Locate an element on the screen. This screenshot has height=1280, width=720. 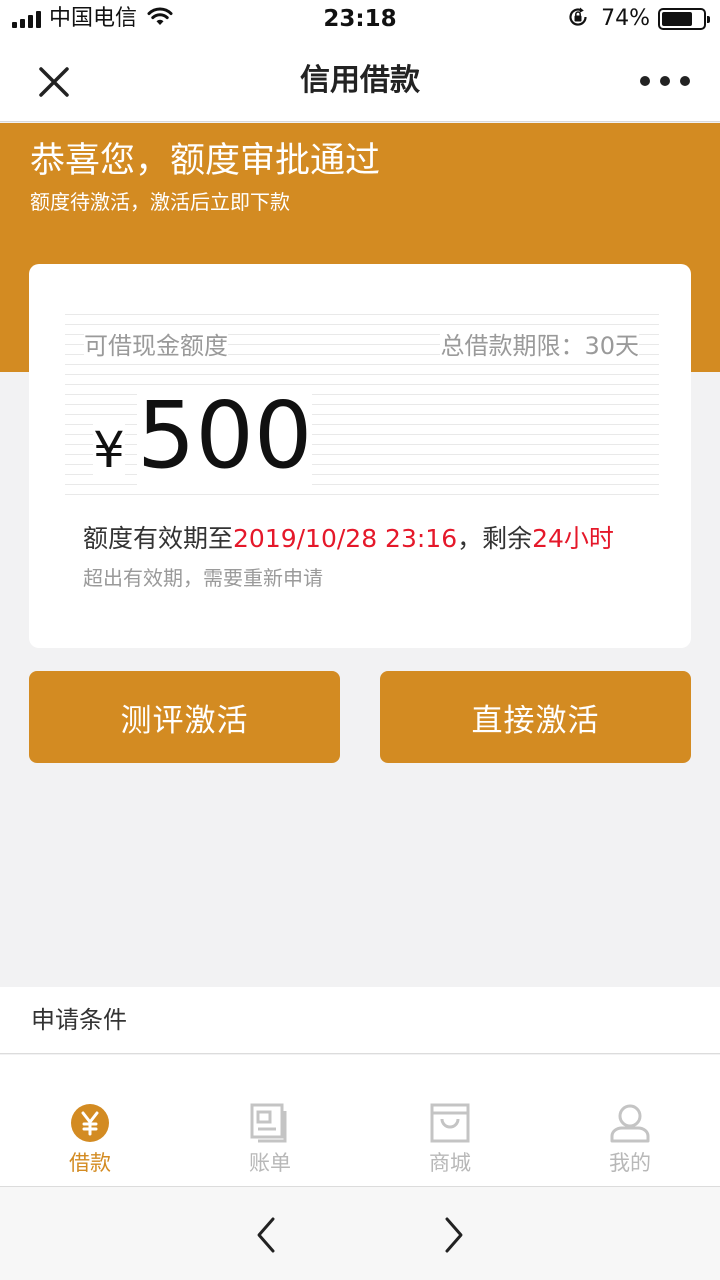
amount-row: ¥ 500 is located at coordinates (203, 432).